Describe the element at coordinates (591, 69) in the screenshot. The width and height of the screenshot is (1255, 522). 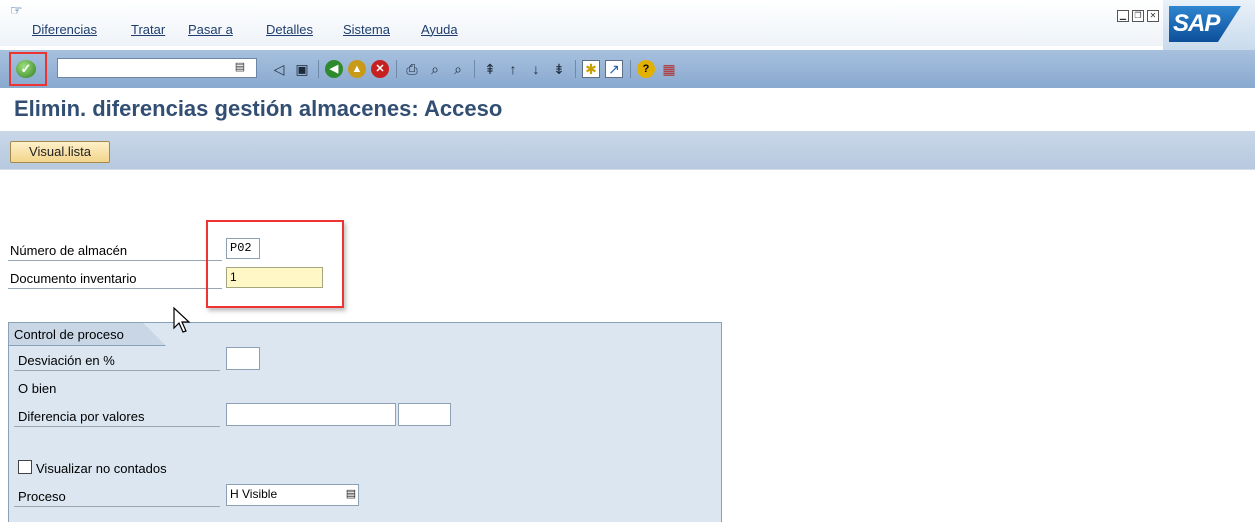
I see `new-session-icon: ✱` at that location.